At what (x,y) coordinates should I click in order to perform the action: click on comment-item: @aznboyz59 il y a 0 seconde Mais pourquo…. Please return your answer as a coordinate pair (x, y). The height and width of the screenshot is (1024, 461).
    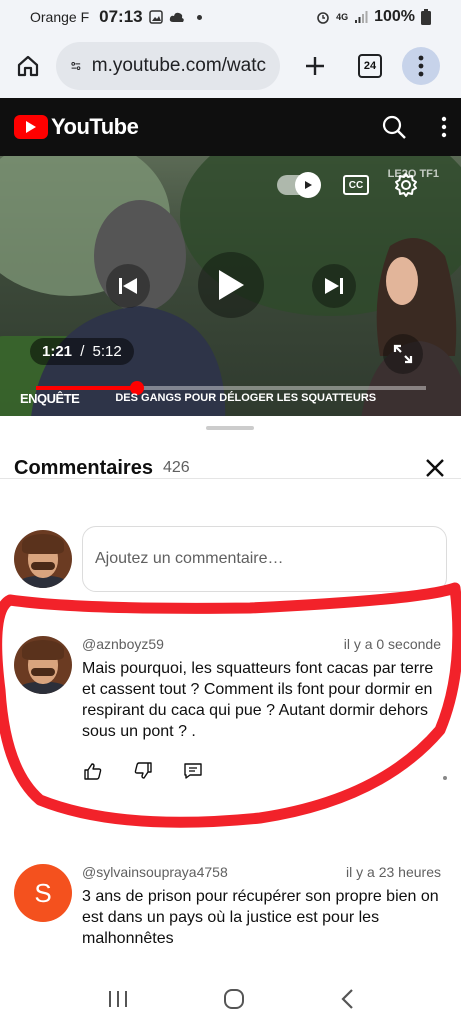
    Looking at the image, I should click on (230, 709).